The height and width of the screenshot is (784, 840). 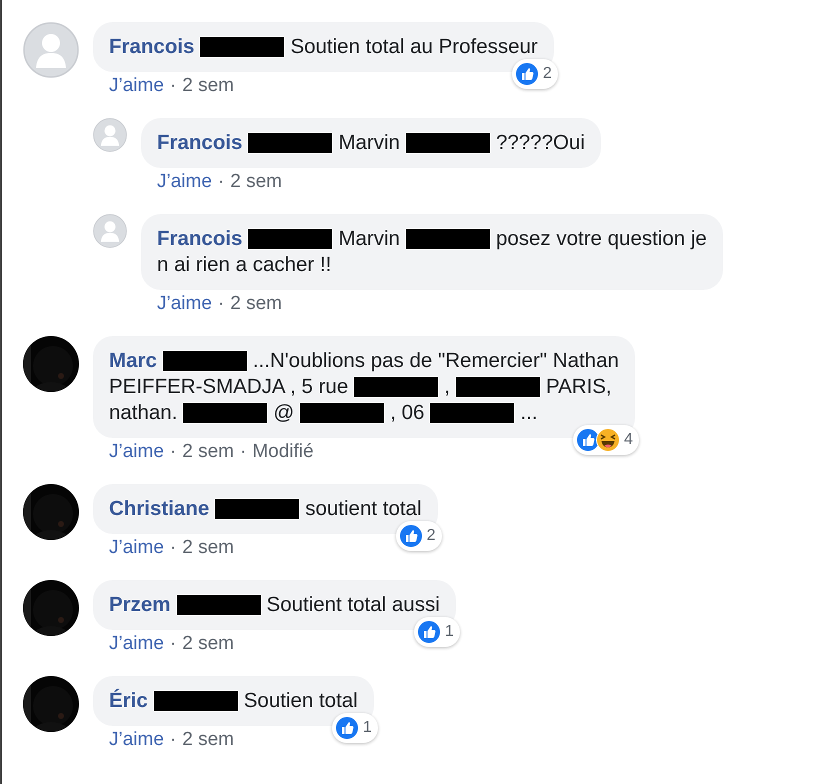 I want to click on reaction-badge: 4, so click(x=605, y=440).